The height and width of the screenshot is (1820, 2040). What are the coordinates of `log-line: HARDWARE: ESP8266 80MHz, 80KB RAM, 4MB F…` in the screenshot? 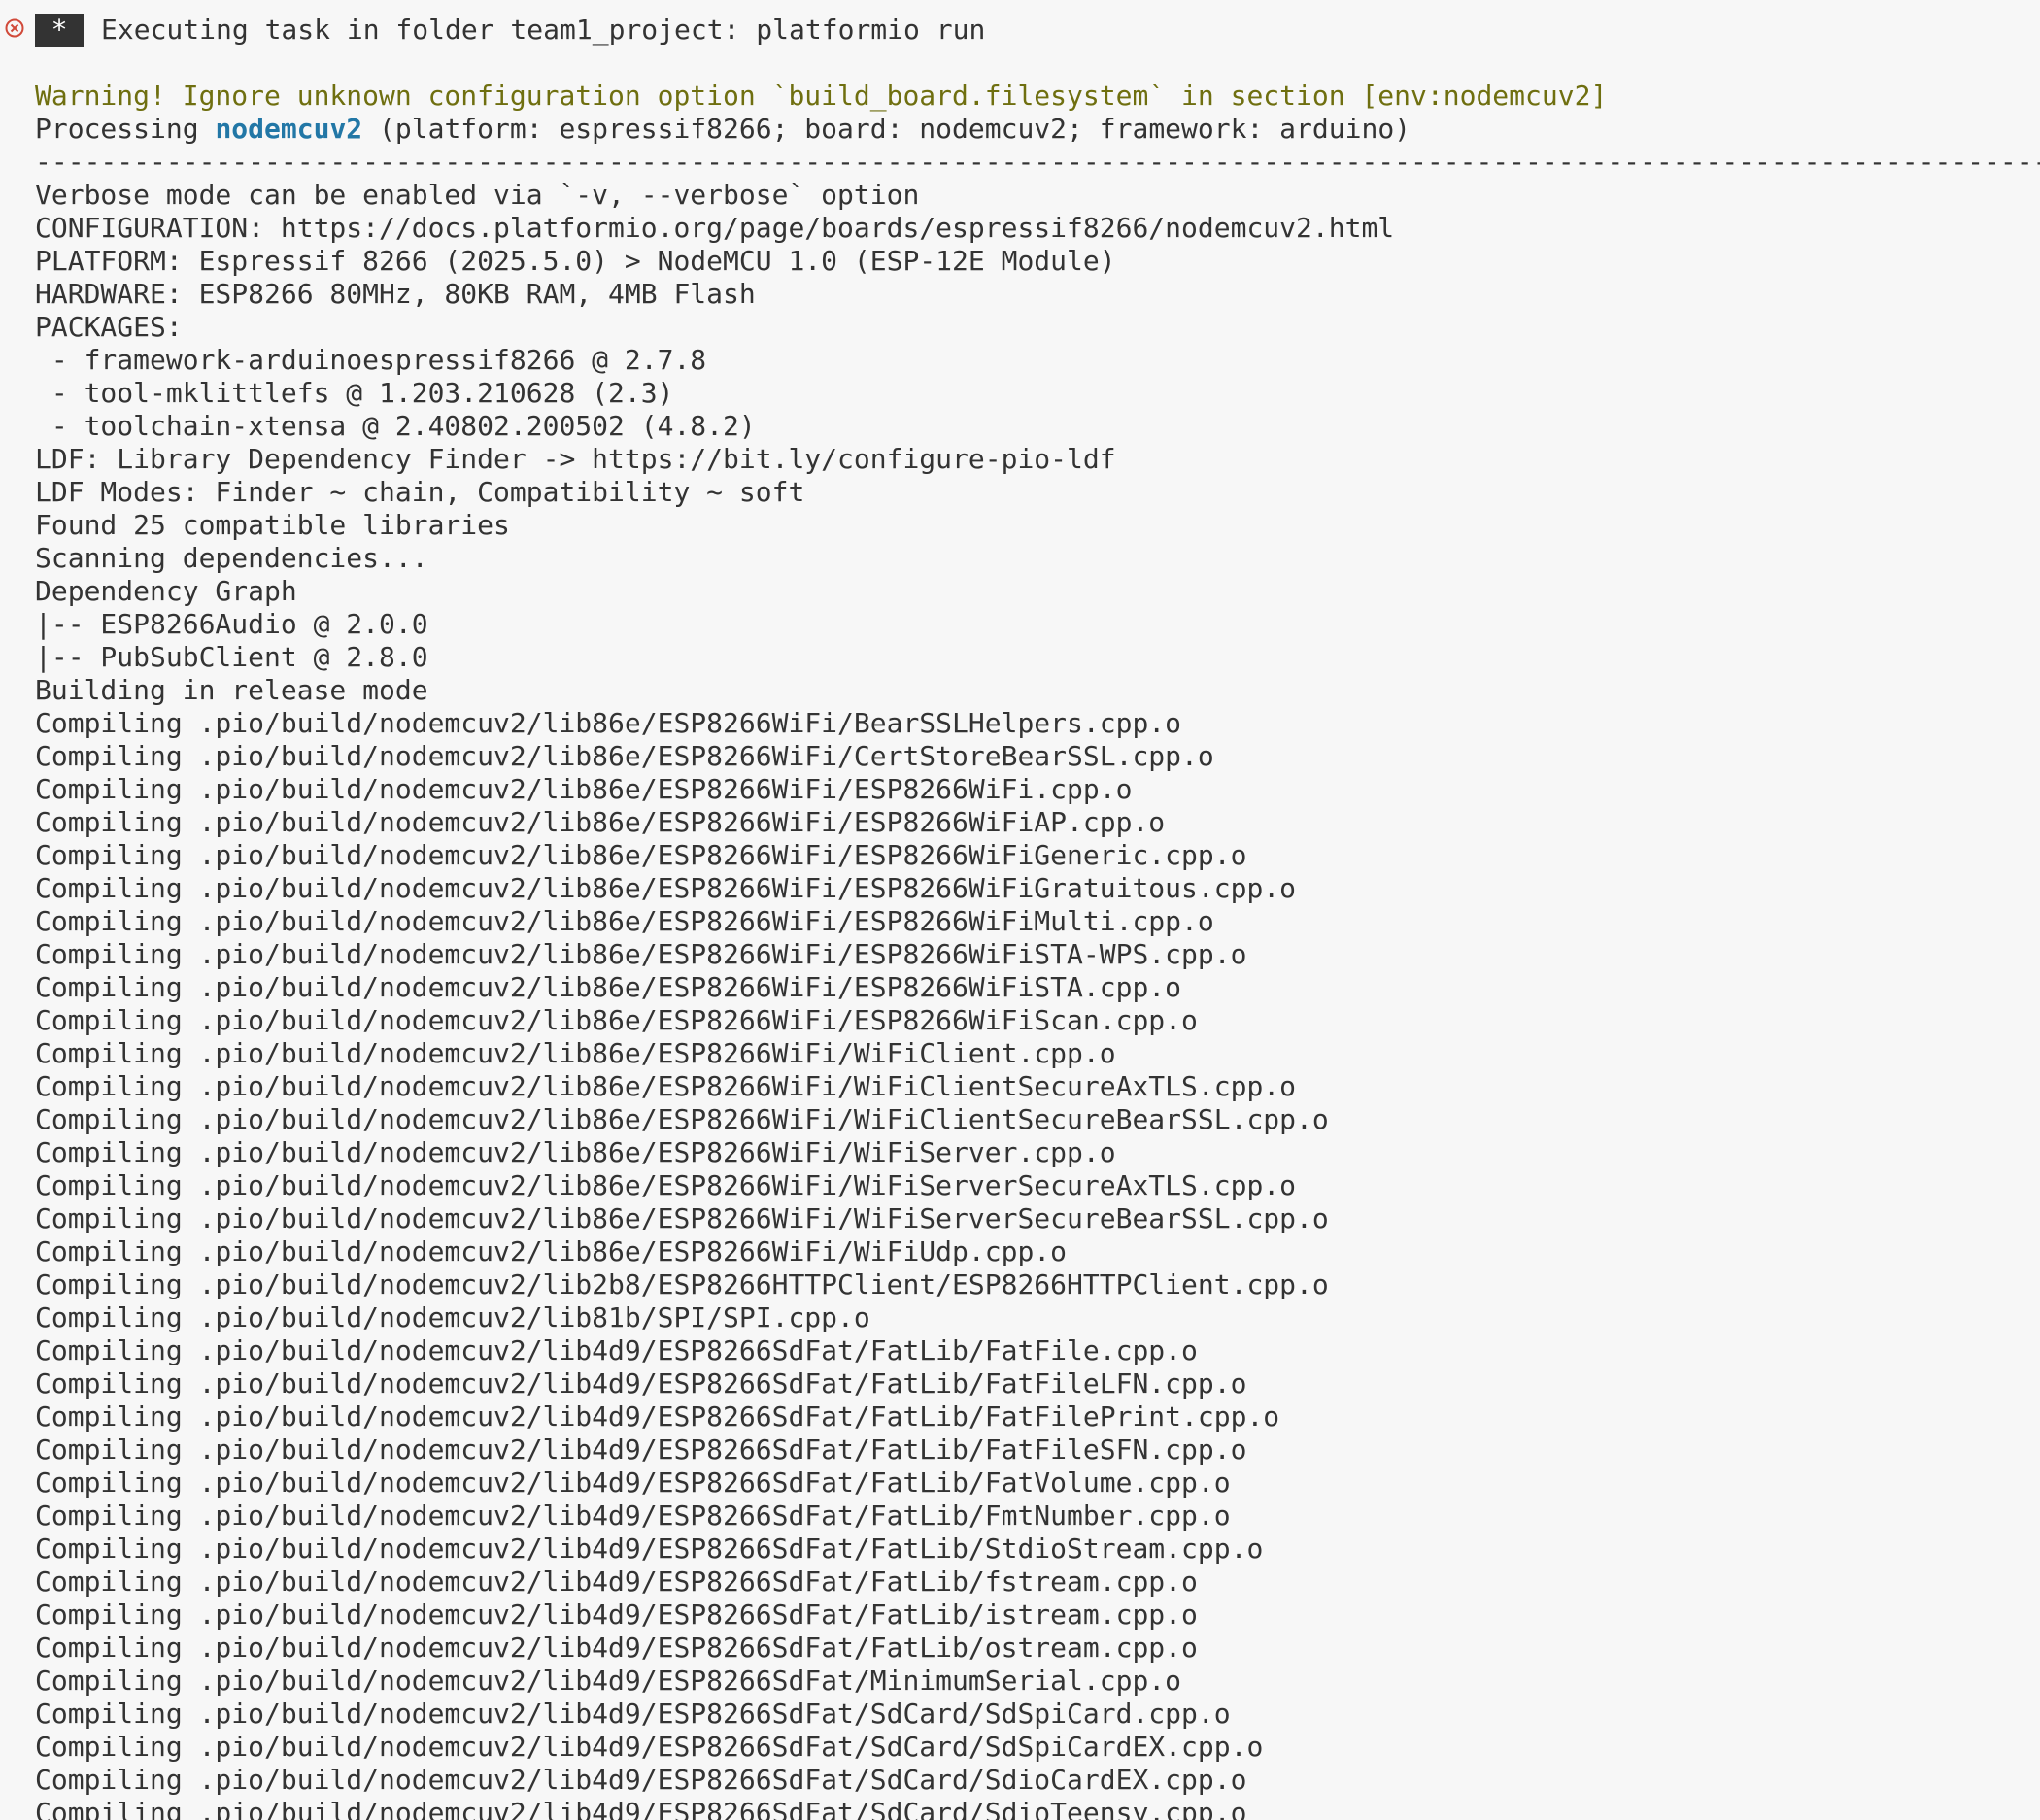 It's located at (395, 294).